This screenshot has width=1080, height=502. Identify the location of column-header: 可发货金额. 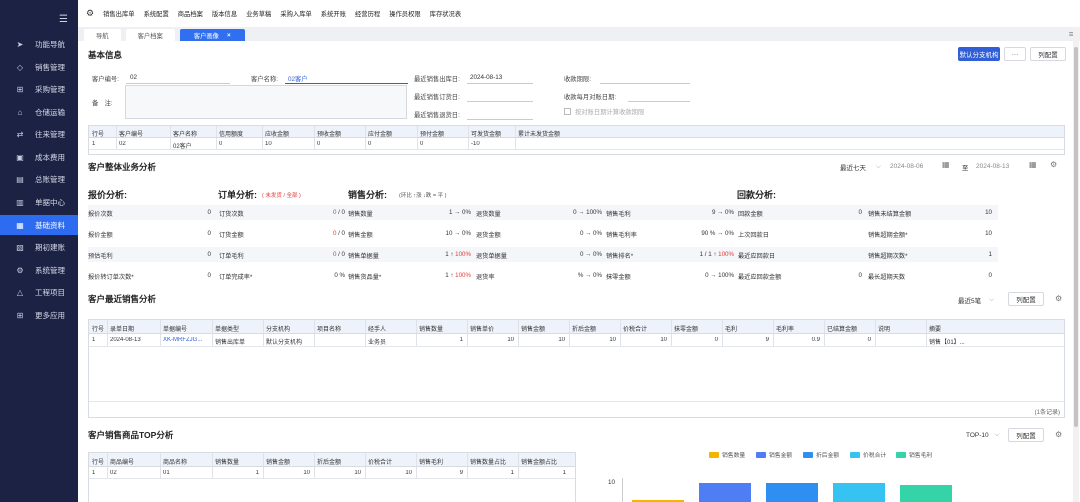
(486, 133).